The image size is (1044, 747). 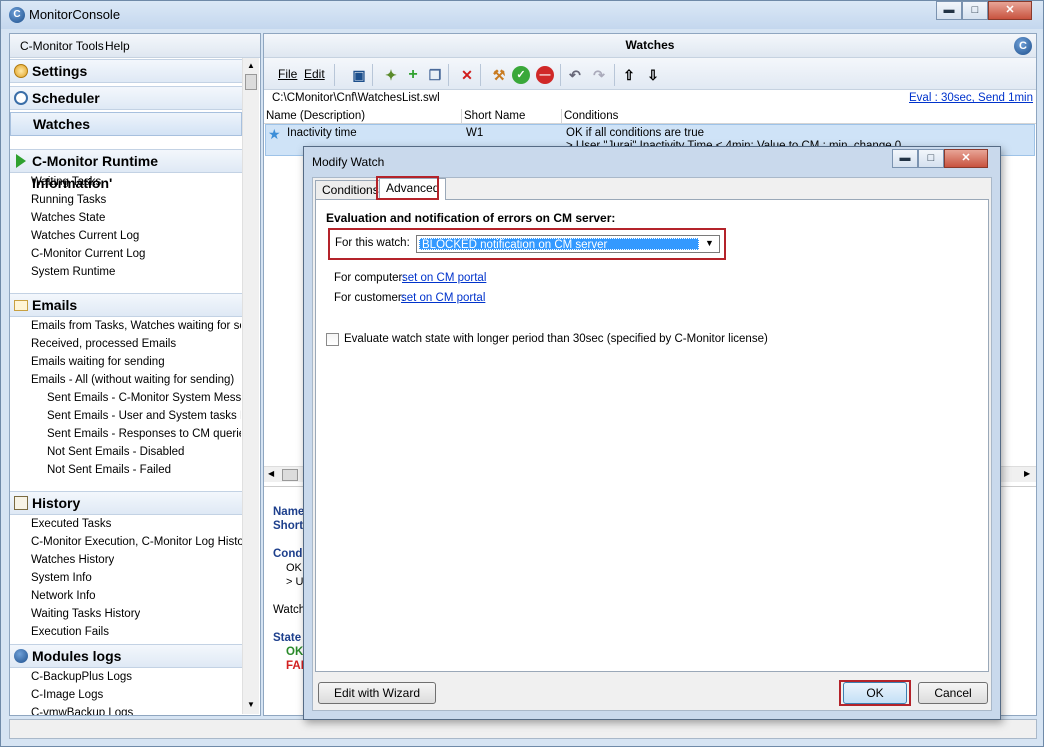 I want to click on nav-item-received-emails: Received, processed Emails, so click(x=103, y=344).